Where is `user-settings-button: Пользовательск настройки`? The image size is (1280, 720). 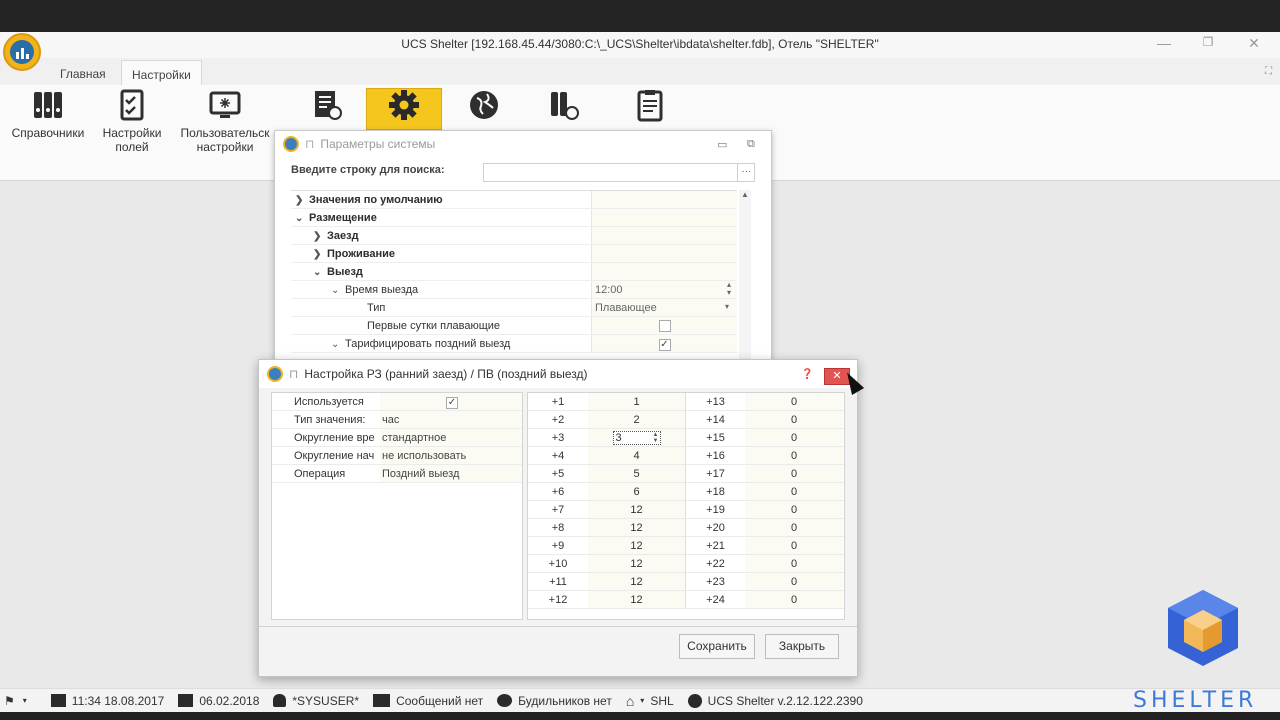 user-settings-button: Пользовательск настройки is located at coordinates (225, 121).